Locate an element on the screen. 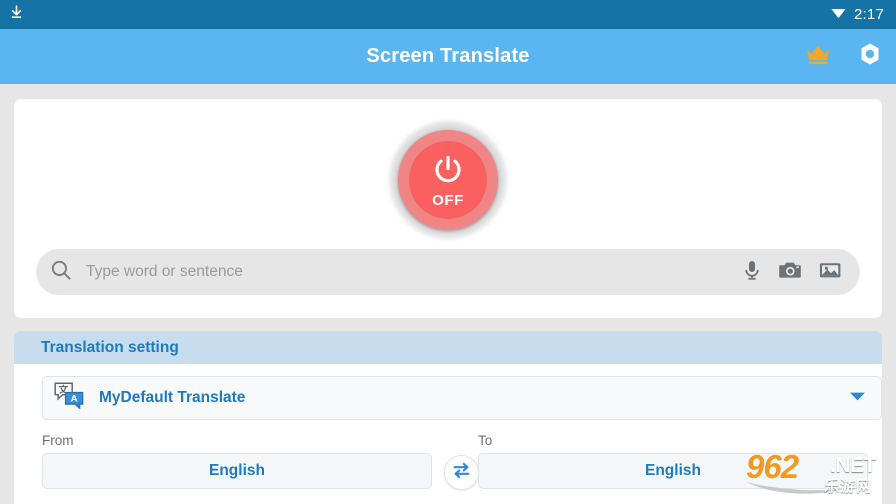  translation-setting-title: Translation setting is located at coordinates (110, 347).